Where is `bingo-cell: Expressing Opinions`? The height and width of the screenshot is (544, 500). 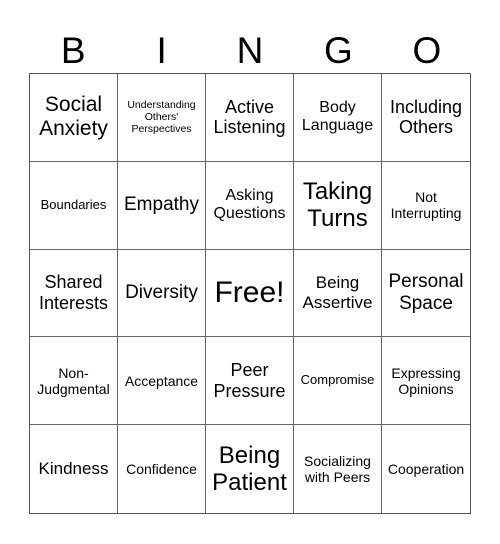
bingo-cell: Expressing Opinions is located at coordinates (426, 381).